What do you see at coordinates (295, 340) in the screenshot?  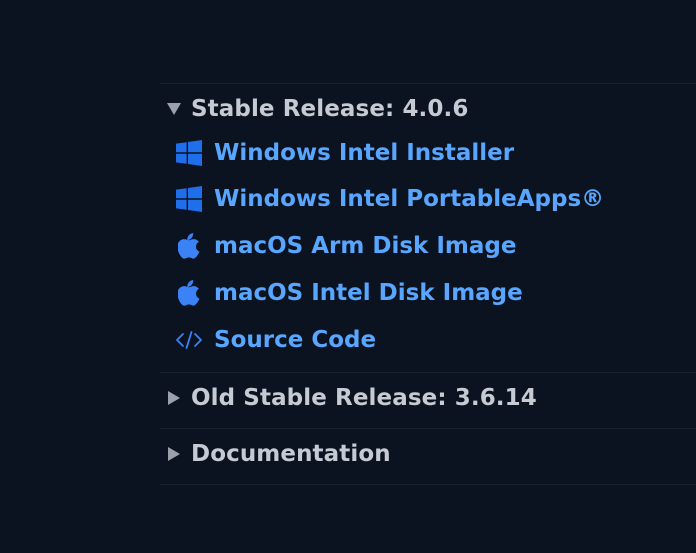 I see `download-label: Source Code` at bounding box center [295, 340].